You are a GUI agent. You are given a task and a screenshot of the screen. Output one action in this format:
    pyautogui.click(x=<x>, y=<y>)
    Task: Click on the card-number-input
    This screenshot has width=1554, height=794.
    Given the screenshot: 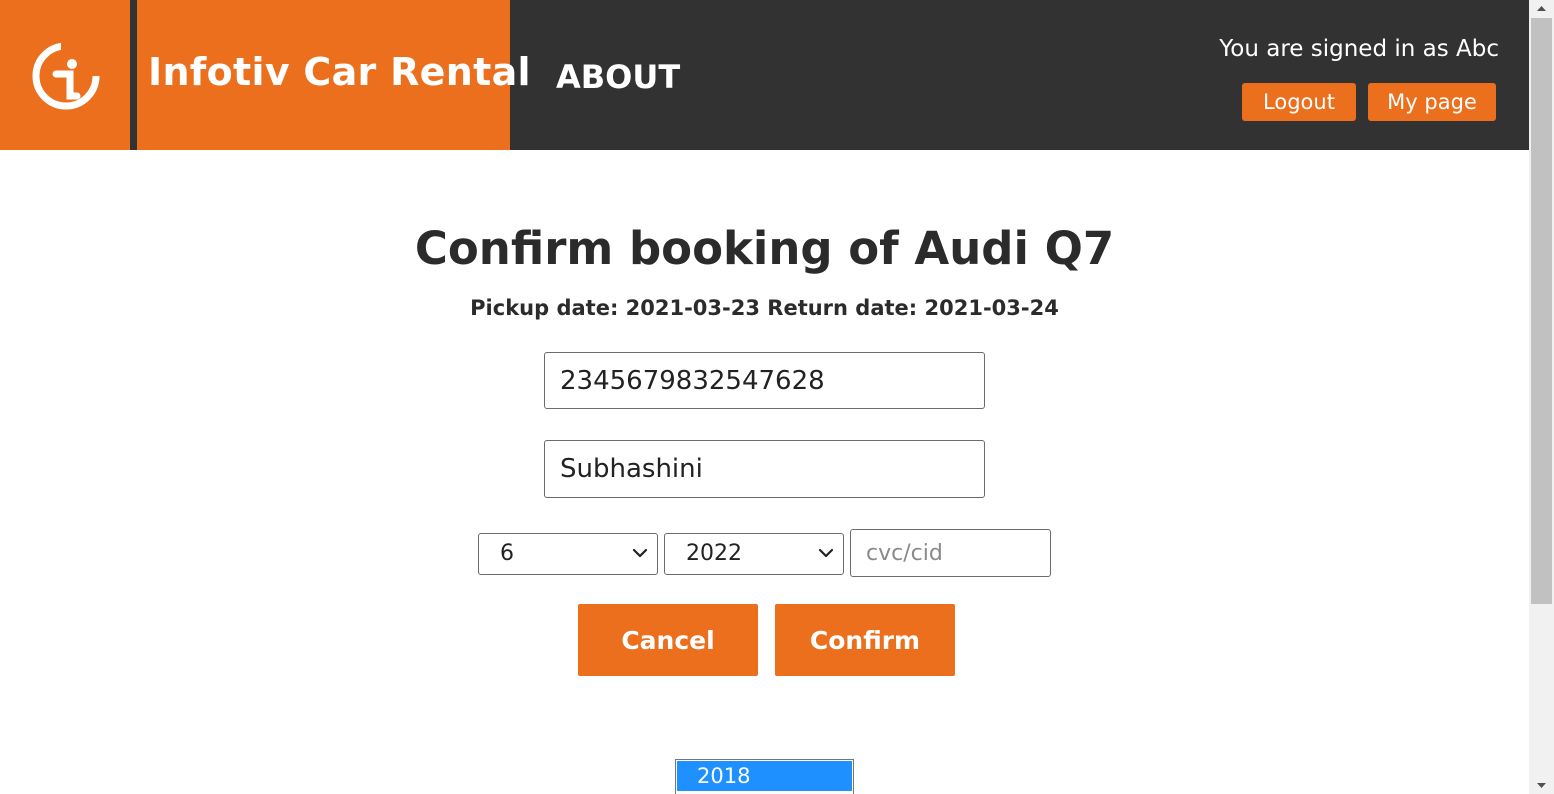 What is the action you would take?
    pyautogui.click(x=764, y=380)
    